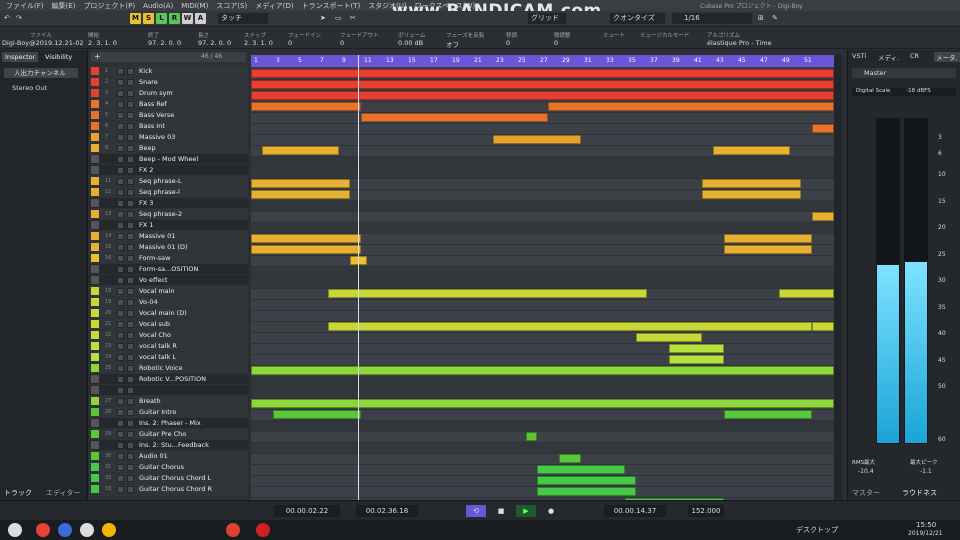  What do you see at coordinates (29, 88) in the screenshot?
I see `stereo-out-routing: Stereo Out` at bounding box center [29, 88].